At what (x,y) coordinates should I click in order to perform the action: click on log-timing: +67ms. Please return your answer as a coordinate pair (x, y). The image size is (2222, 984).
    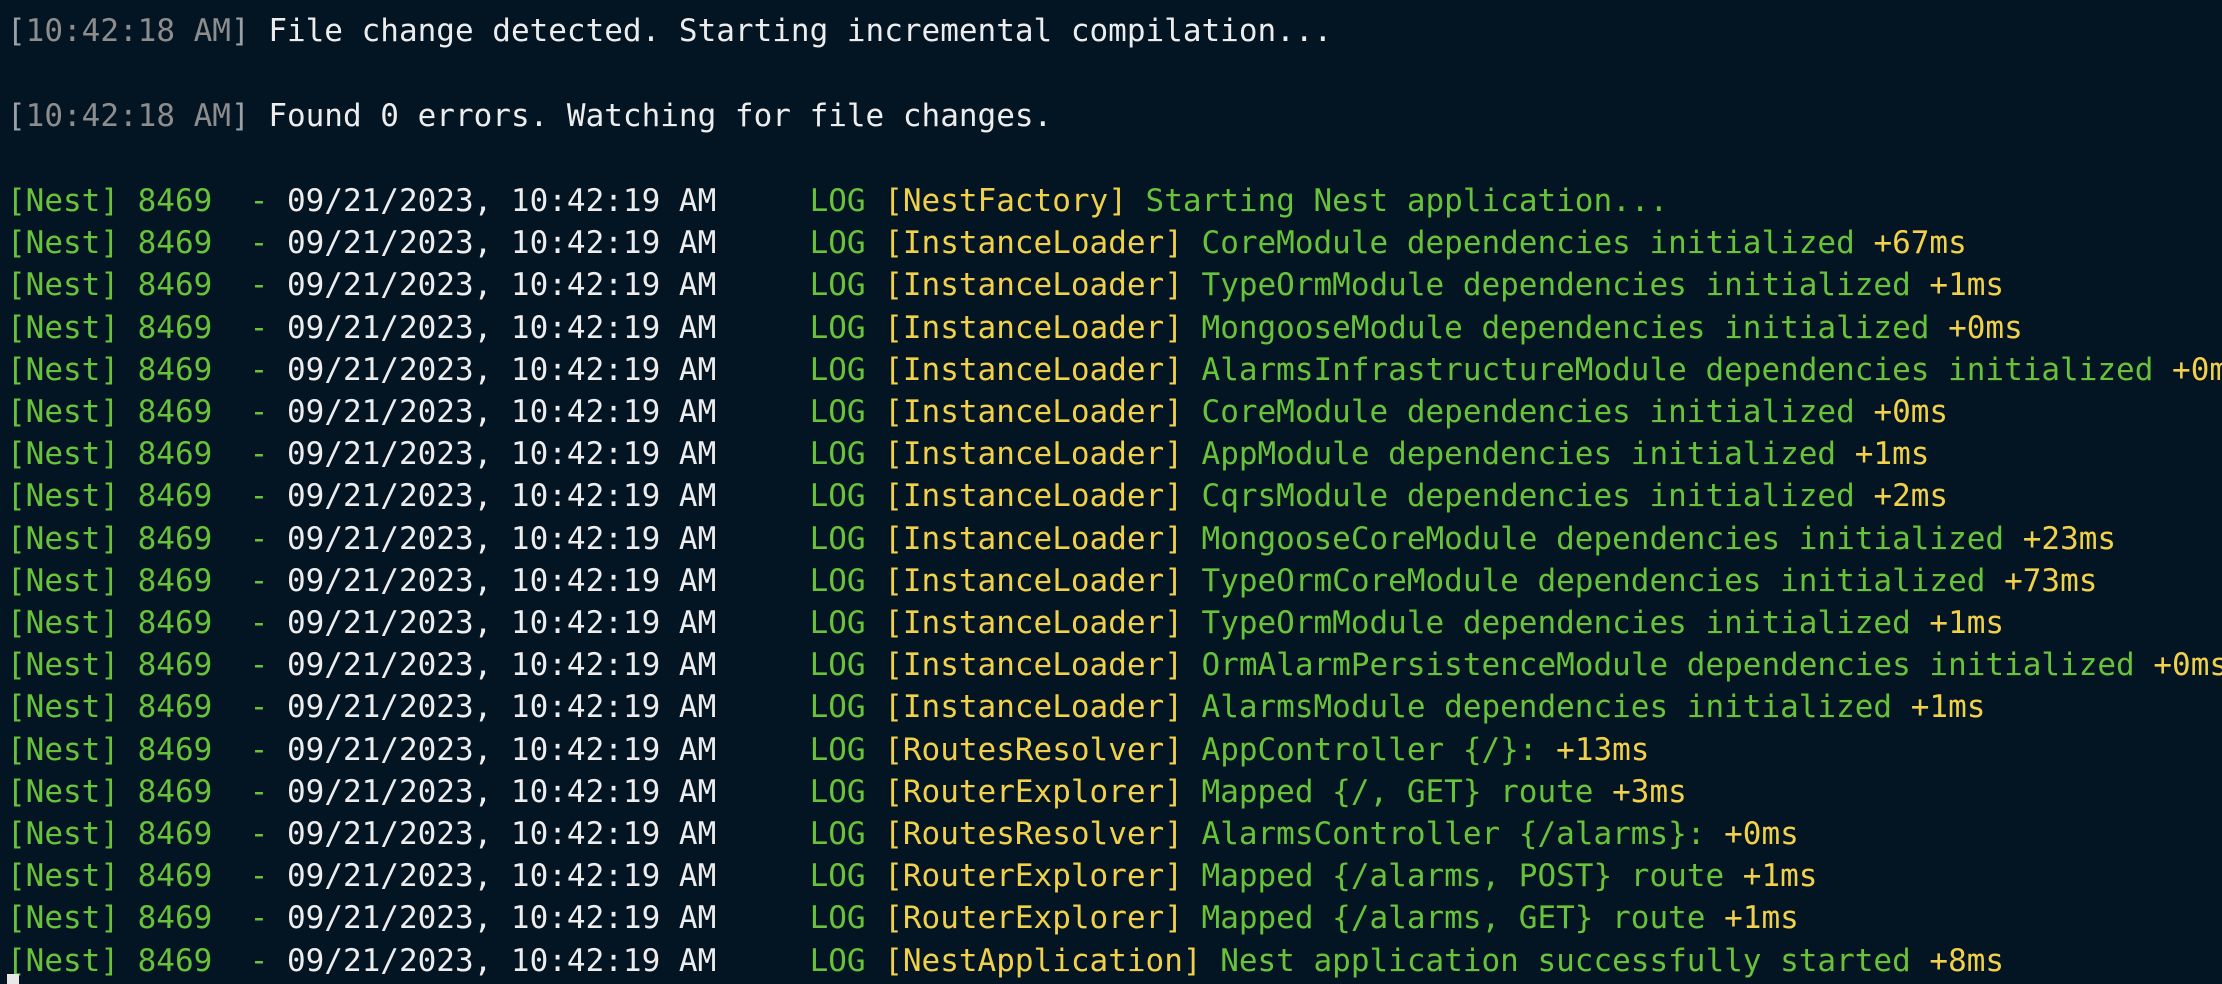
    Looking at the image, I should click on (1920, 243).